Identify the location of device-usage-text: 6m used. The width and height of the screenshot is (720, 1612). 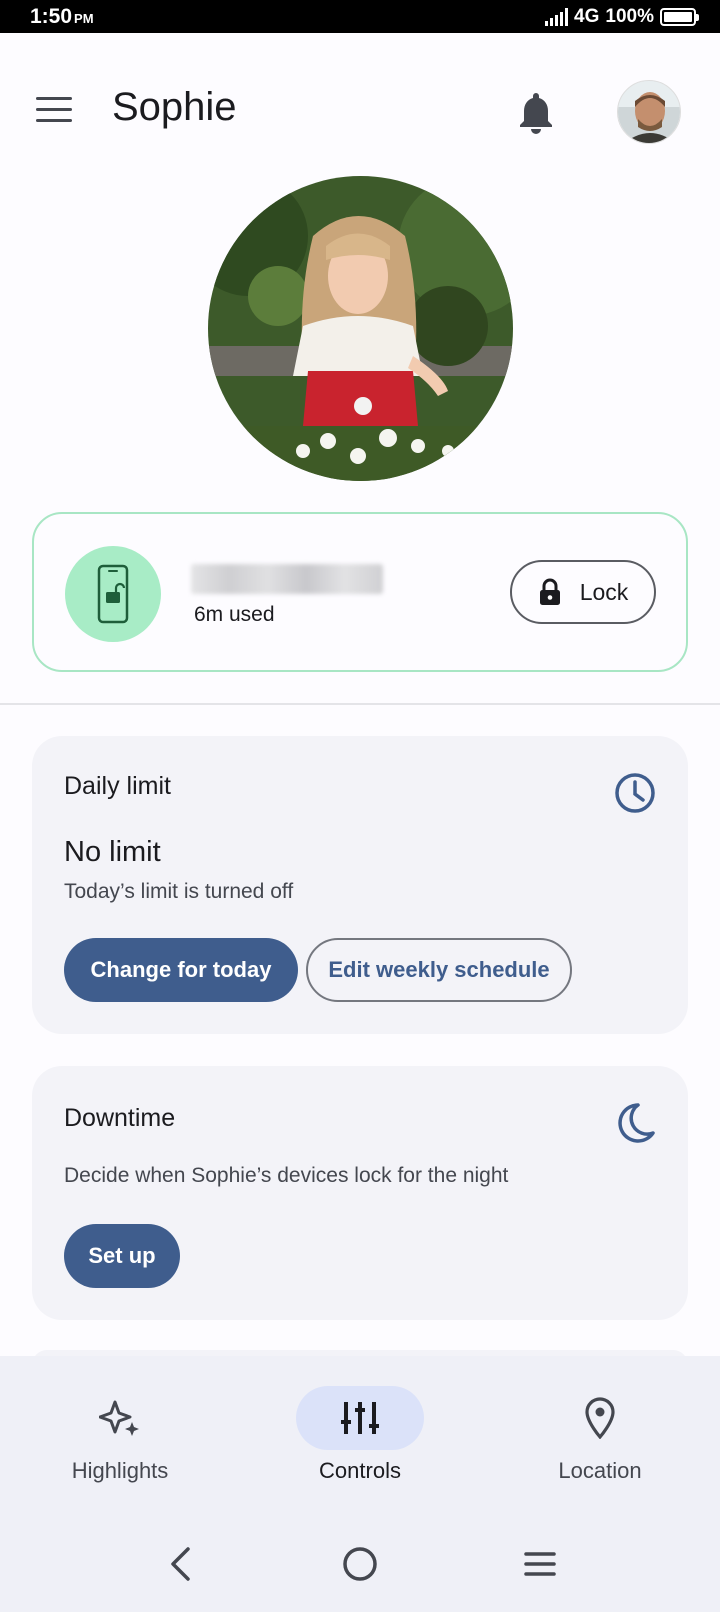
(234, 614).